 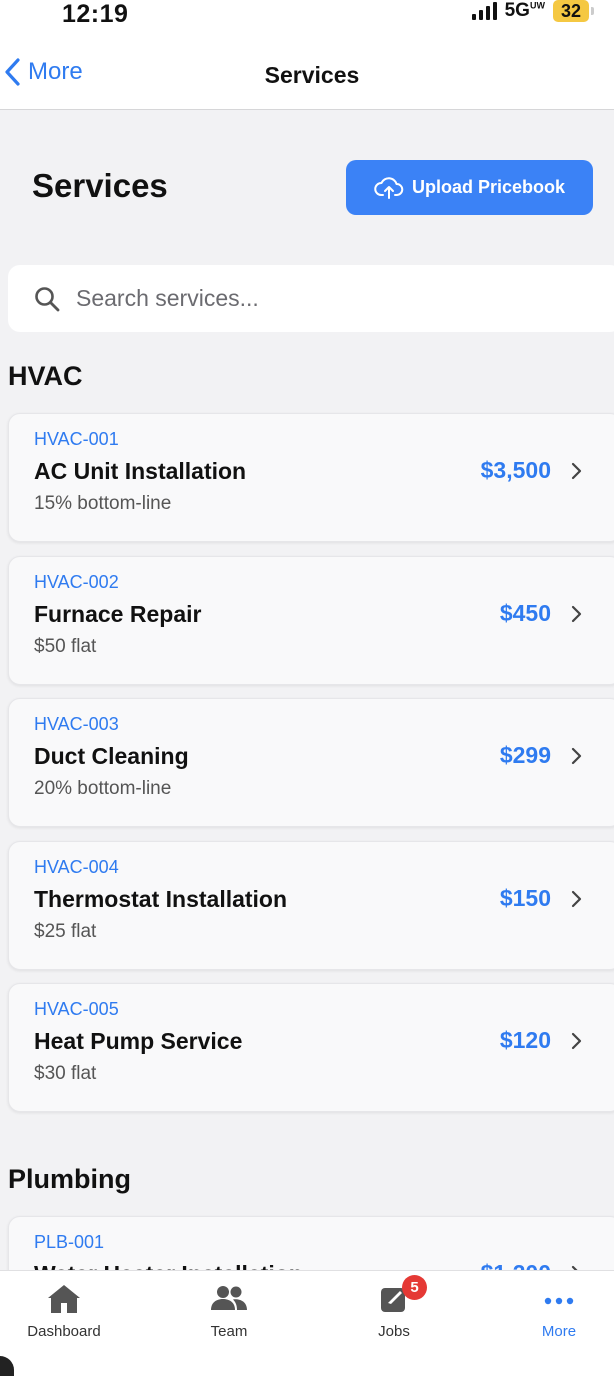 I want to click on service-name: Duct Cleaning, so click(x=111, y=756).